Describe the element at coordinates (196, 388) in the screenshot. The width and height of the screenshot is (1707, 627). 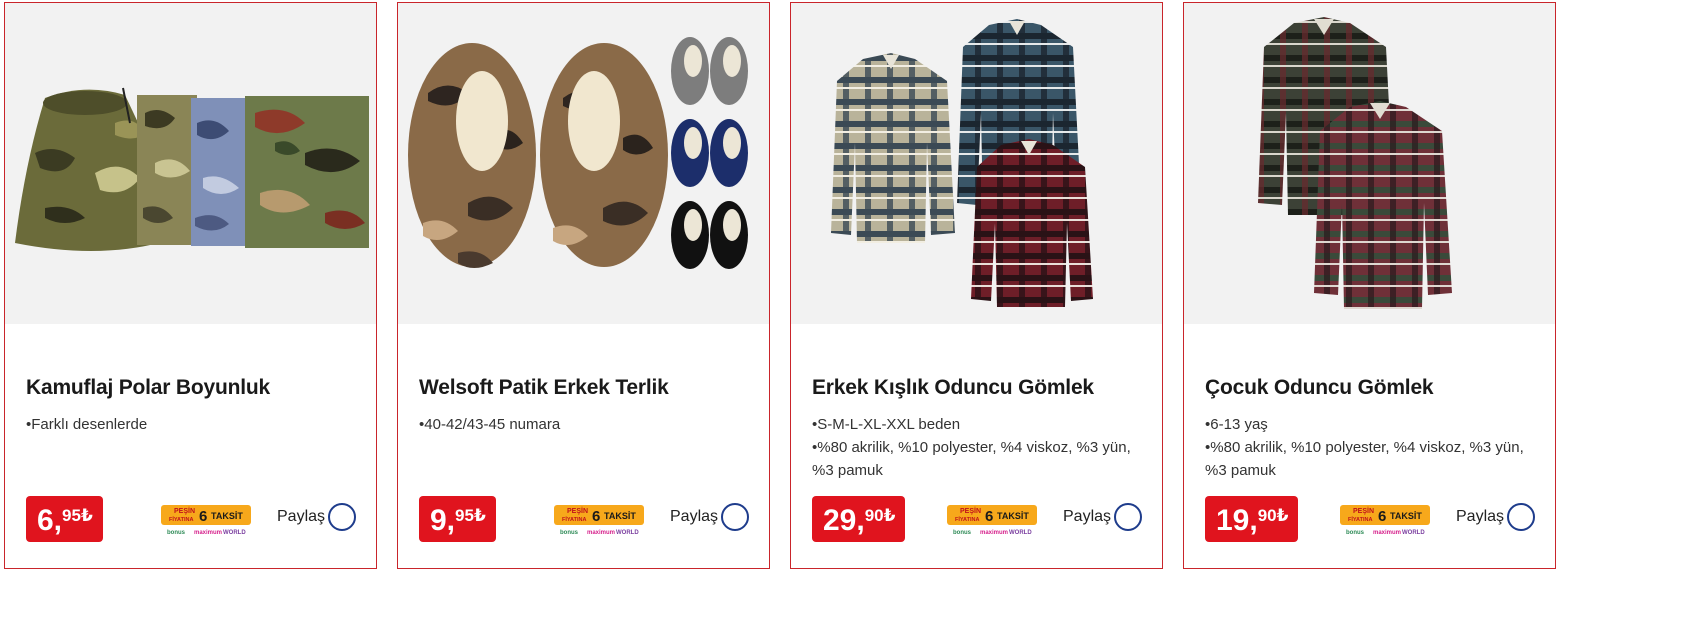
I see `product-title: Kamuflaj Polar Boyunluk` at that location.